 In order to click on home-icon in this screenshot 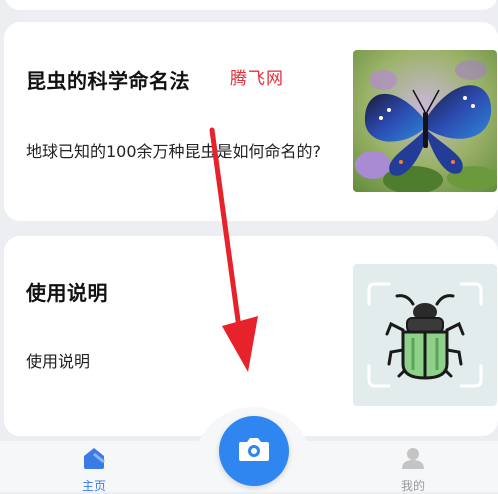, I will do `click(94, 461)`.